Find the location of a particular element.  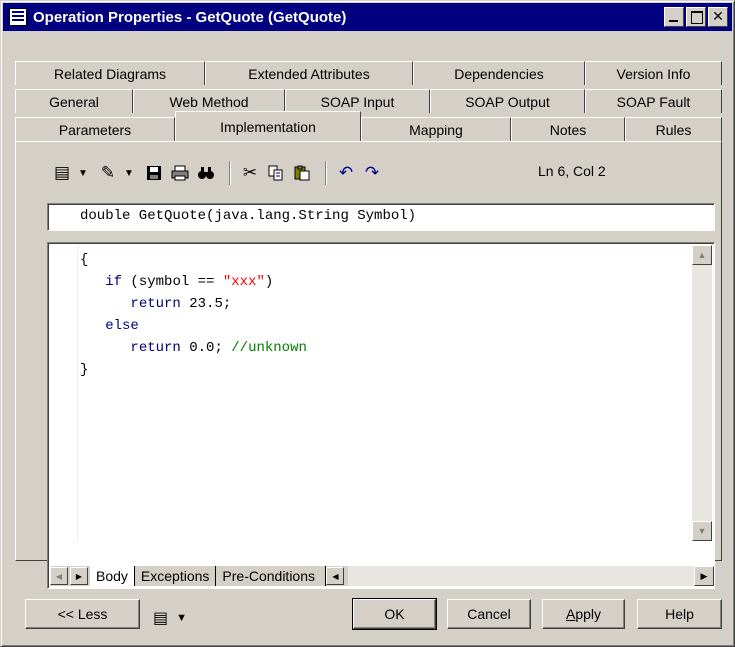

tab-parameters: Parameters is located at coordinates (95, 129).